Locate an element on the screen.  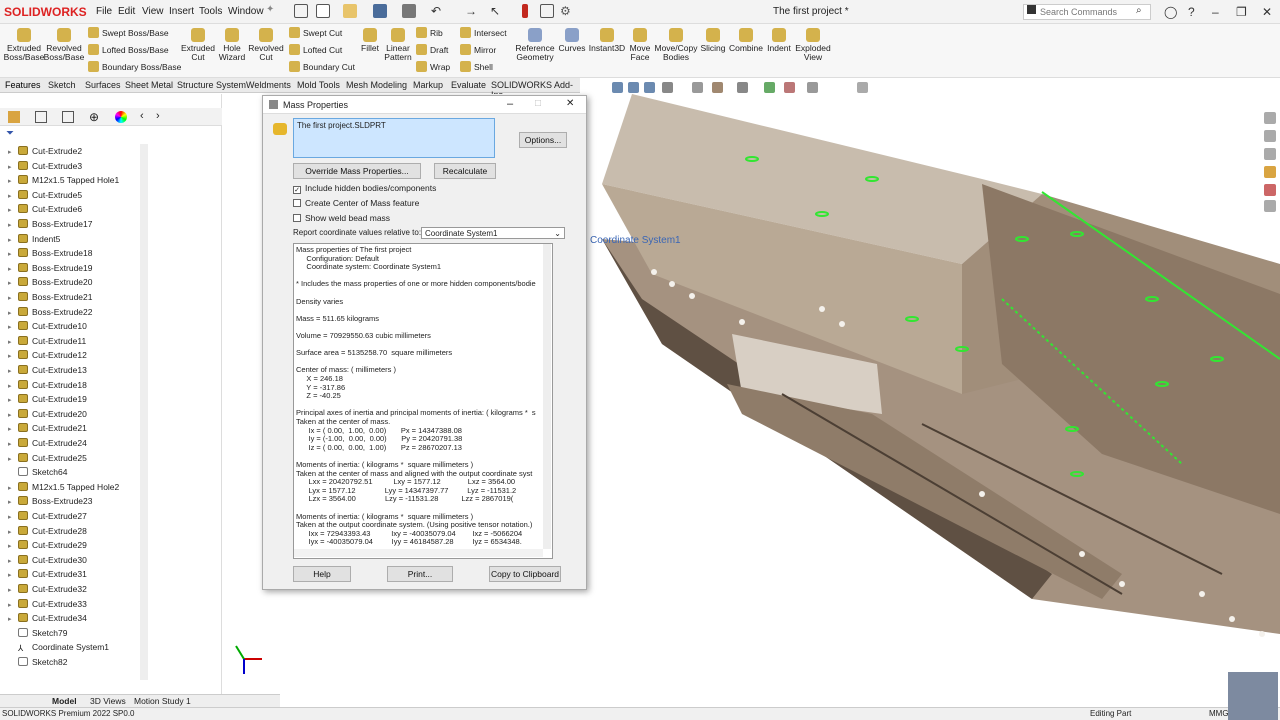
tree-item: ▸ Cut-Extrude10 is located at coordinates (47, 326).